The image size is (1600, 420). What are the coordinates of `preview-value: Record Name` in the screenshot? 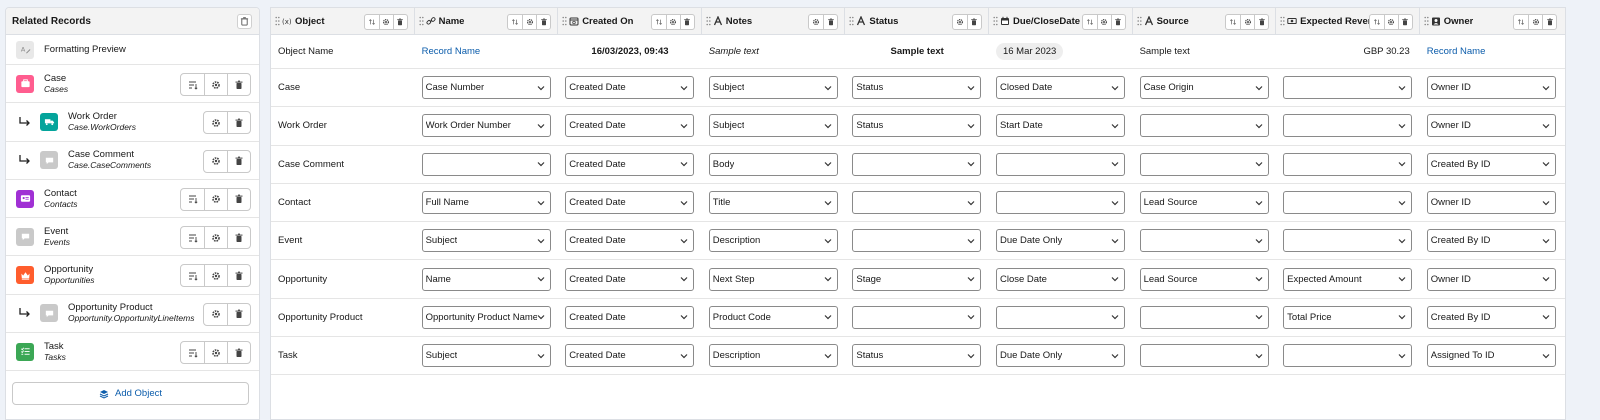 It's located at (451, 51).